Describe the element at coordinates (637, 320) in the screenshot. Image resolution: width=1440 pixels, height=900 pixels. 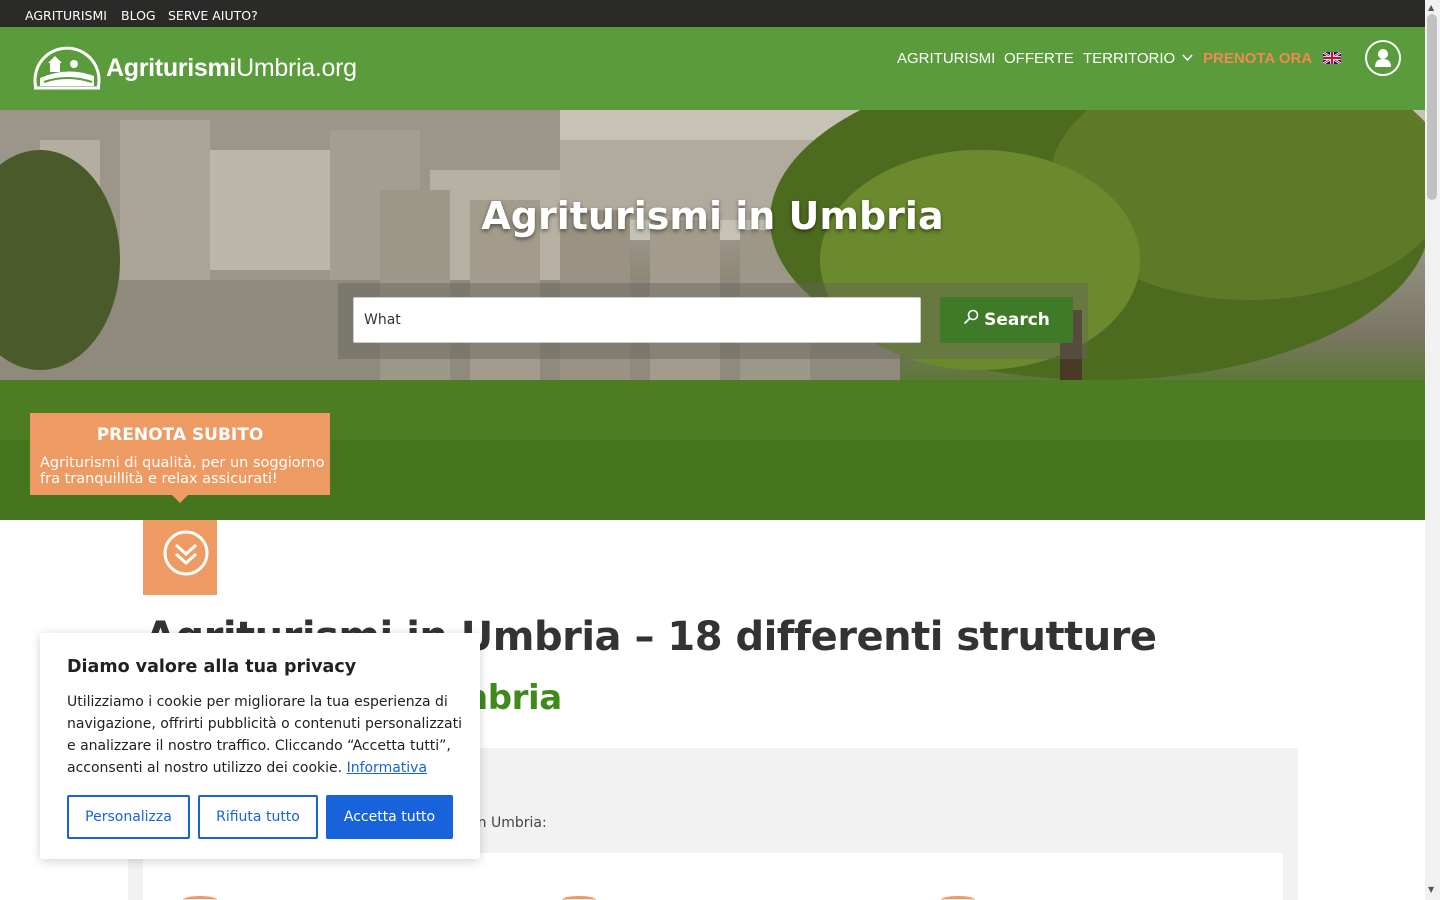
I see `search-input` at that location.